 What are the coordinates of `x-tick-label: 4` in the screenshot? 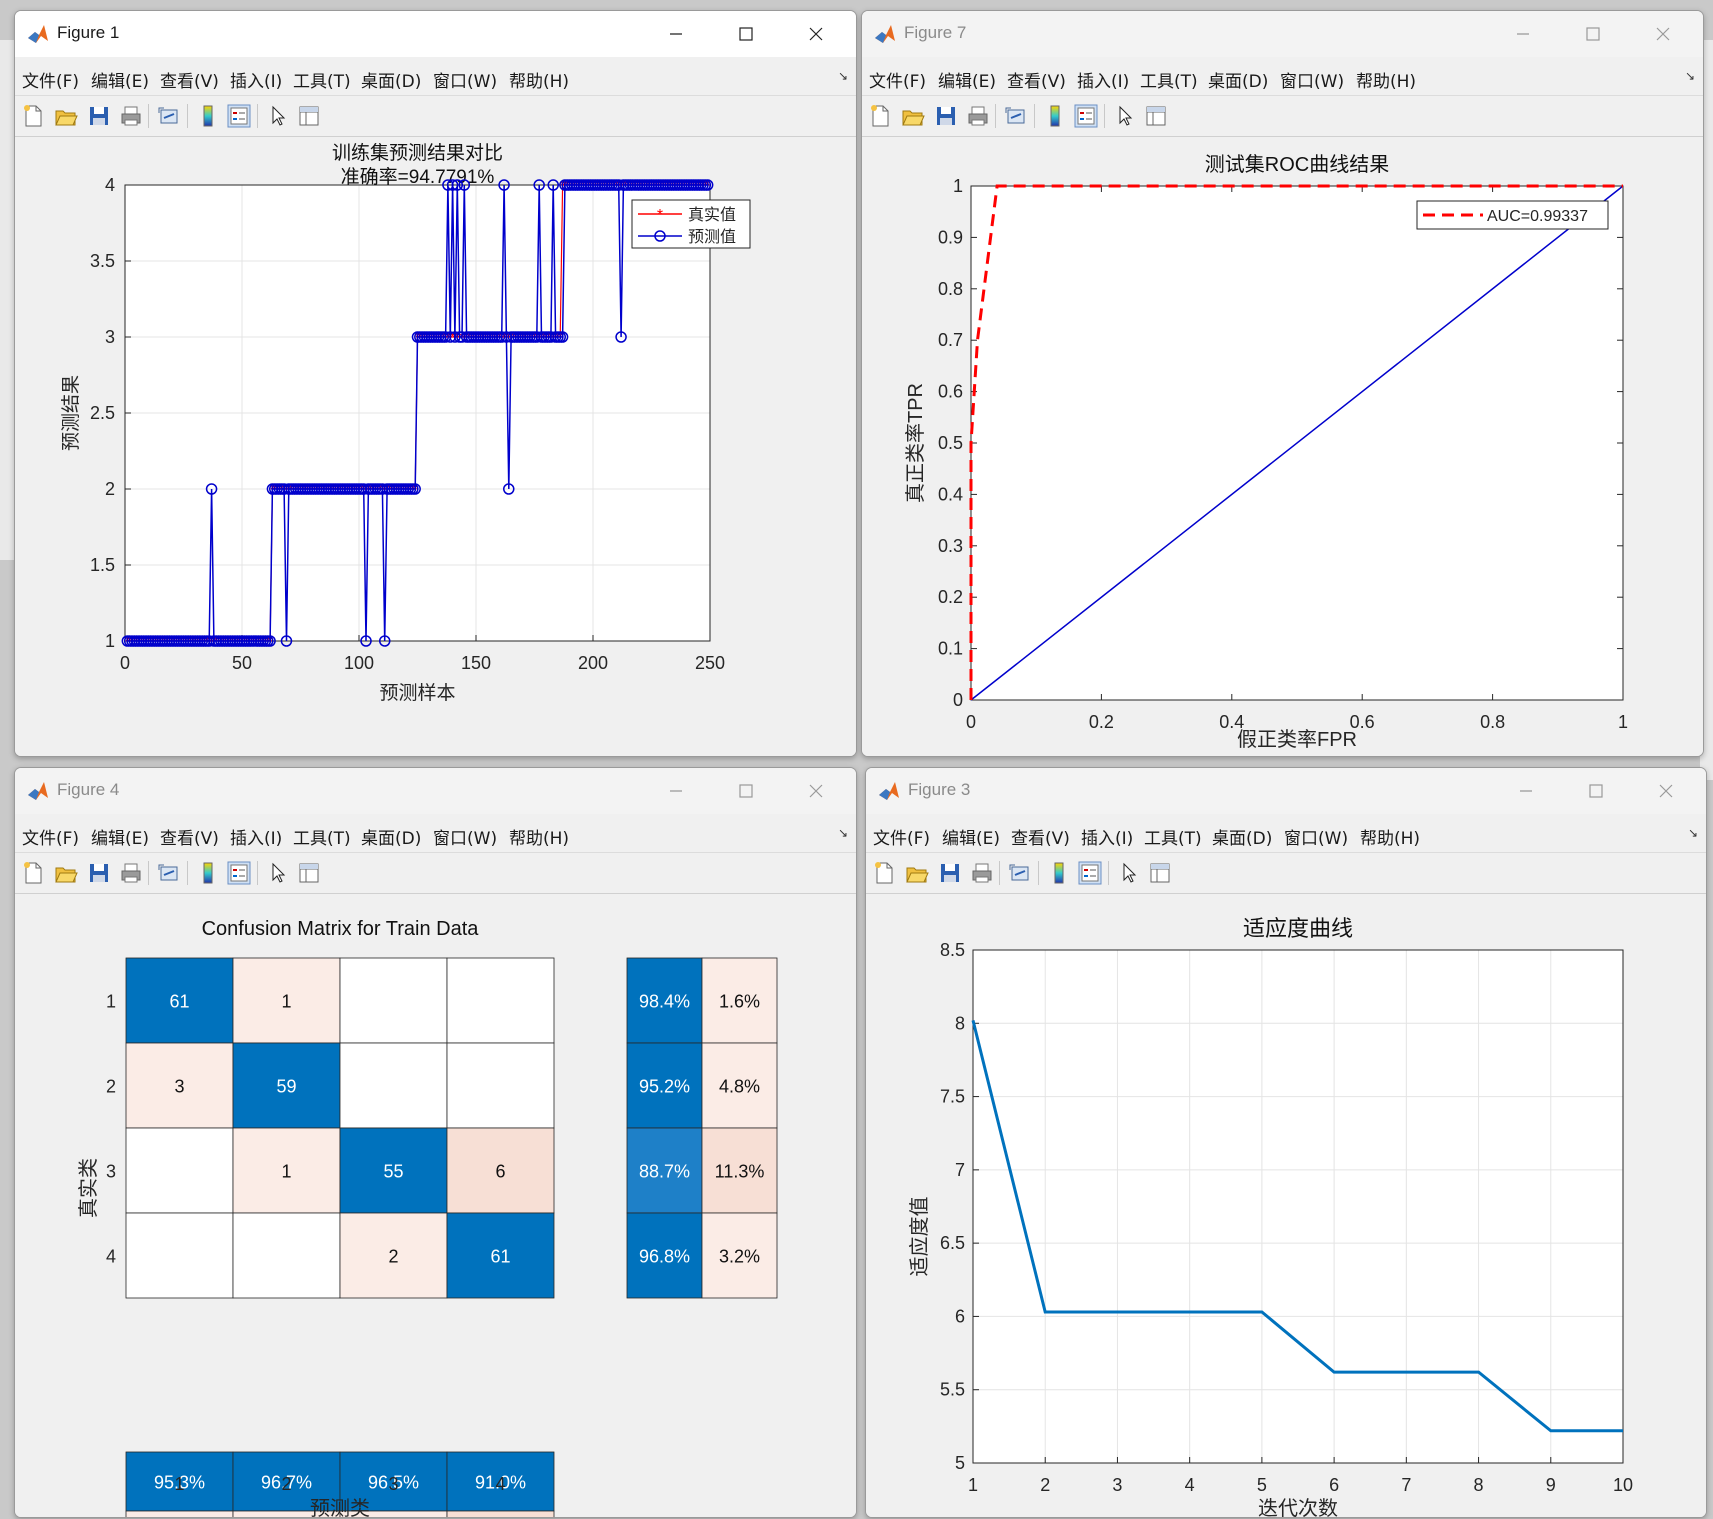 It's located at (1190, 1485).